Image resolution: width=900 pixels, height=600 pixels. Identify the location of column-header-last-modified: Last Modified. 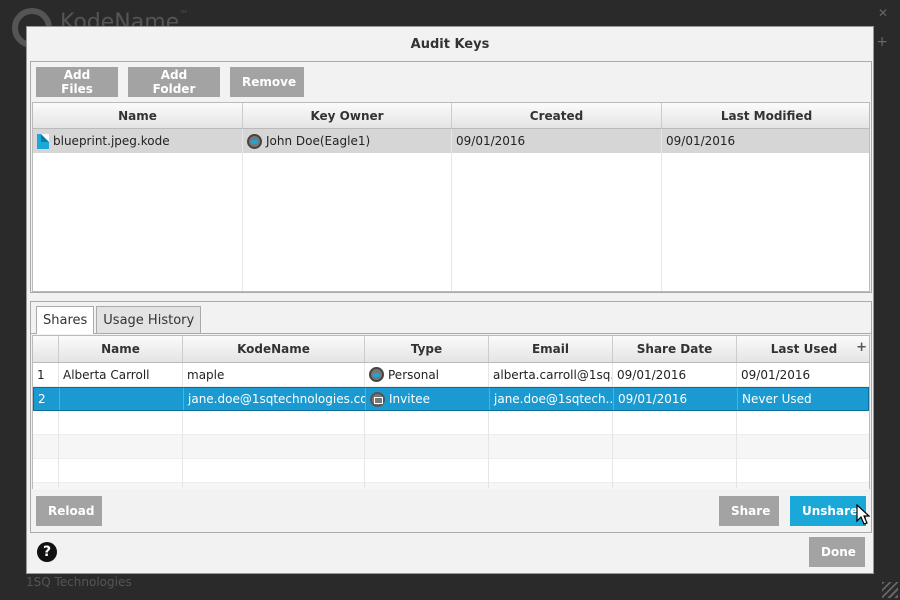
(766, 115).